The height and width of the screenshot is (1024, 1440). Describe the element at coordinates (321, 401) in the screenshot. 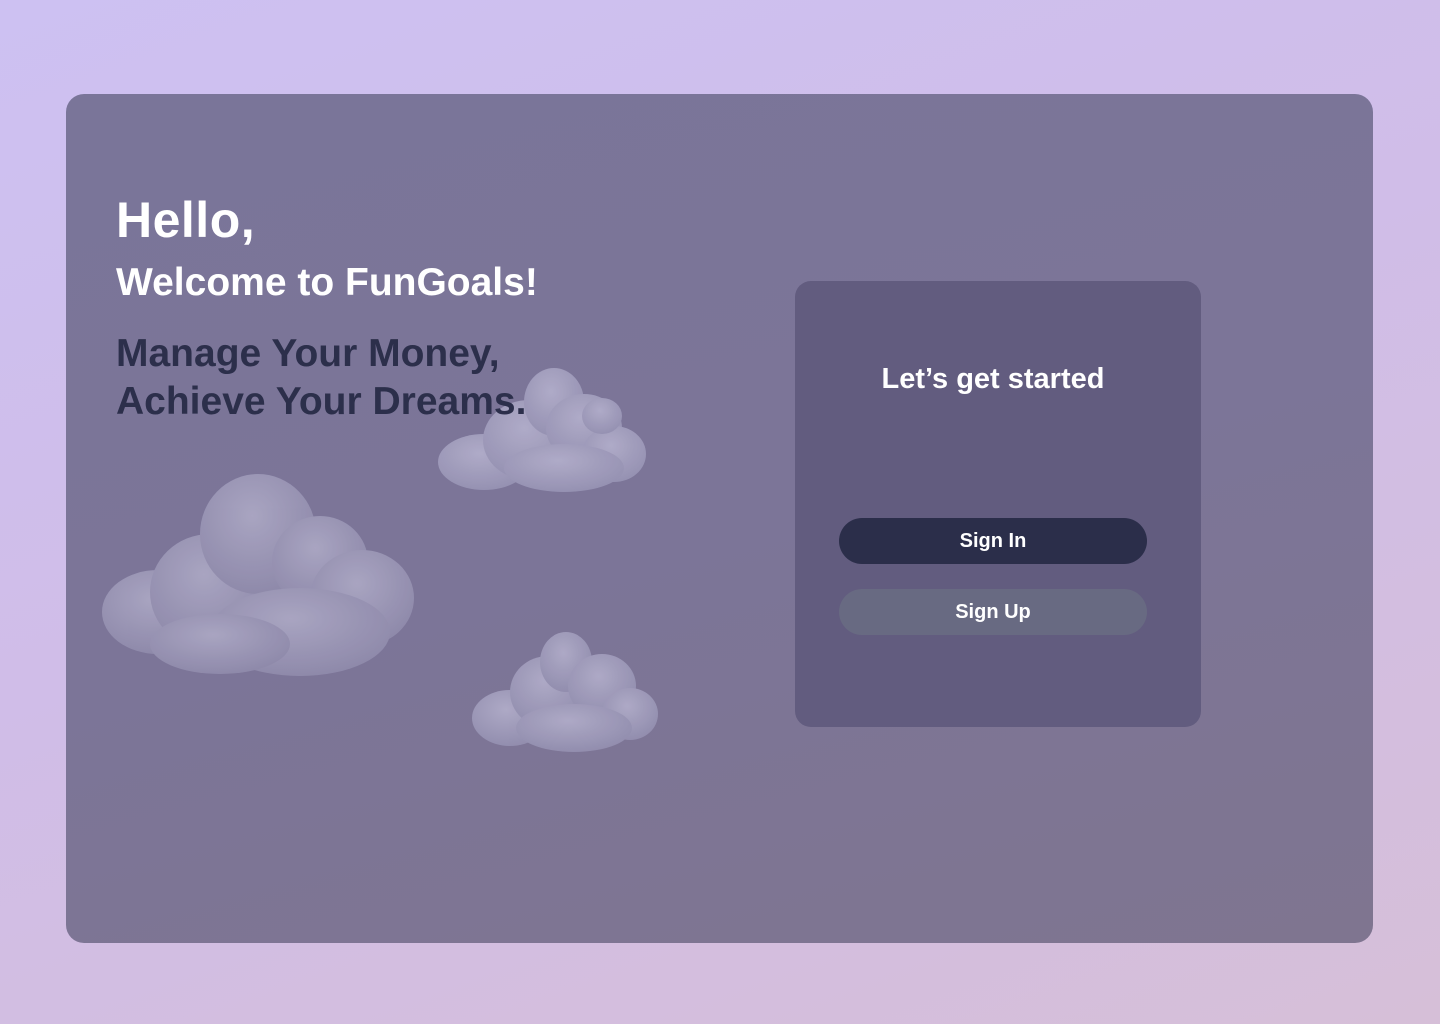

I see `tagline-line-2: Achieve Your Dreams.` at that location.